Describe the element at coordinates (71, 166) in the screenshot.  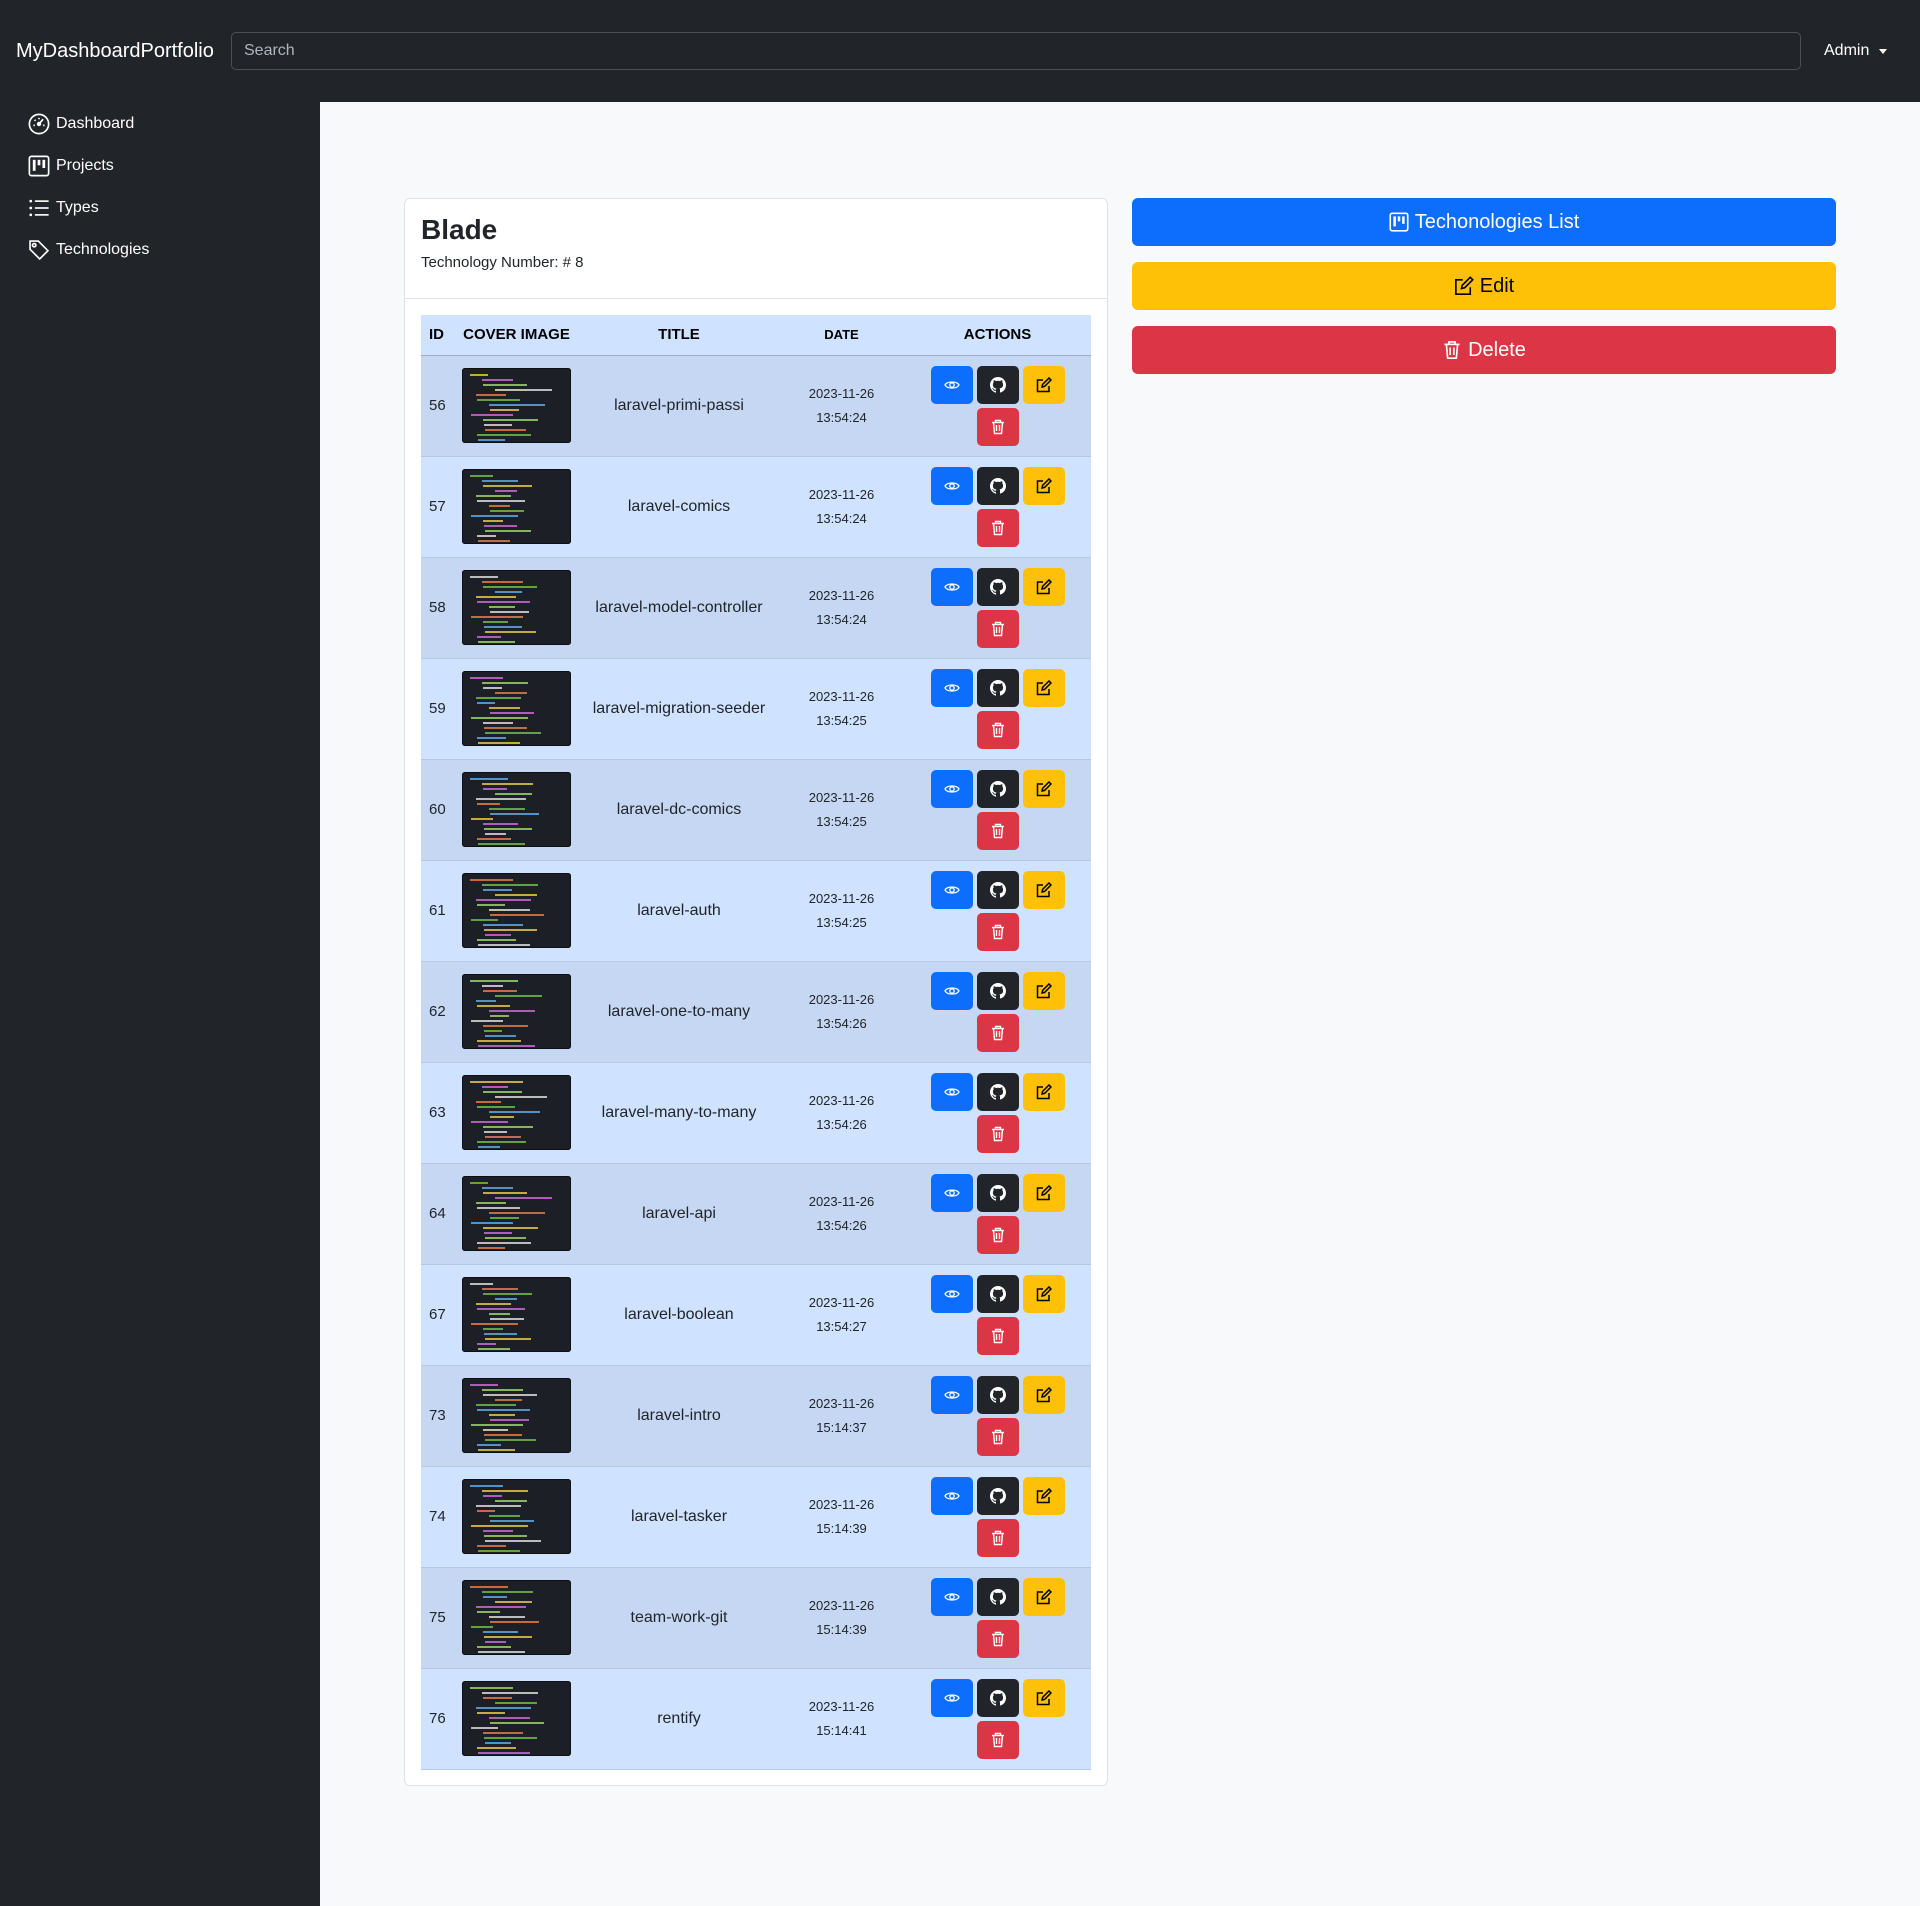
I see `sidebar-item-projects: Projects` at that location.